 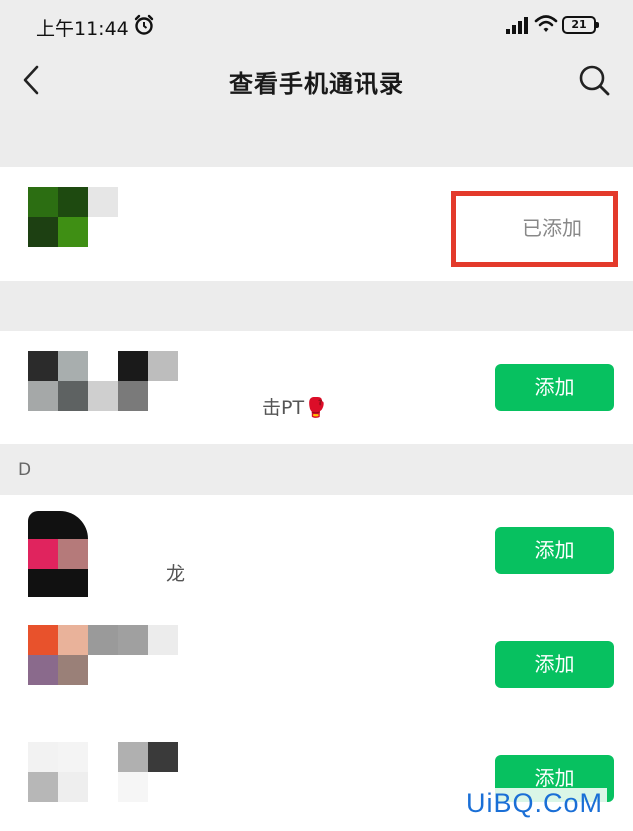 What do you see at coordinates (316, 26) in the screenshot?
I see `status-bar: 上午11:44 21` at bounding box center [316, 26].